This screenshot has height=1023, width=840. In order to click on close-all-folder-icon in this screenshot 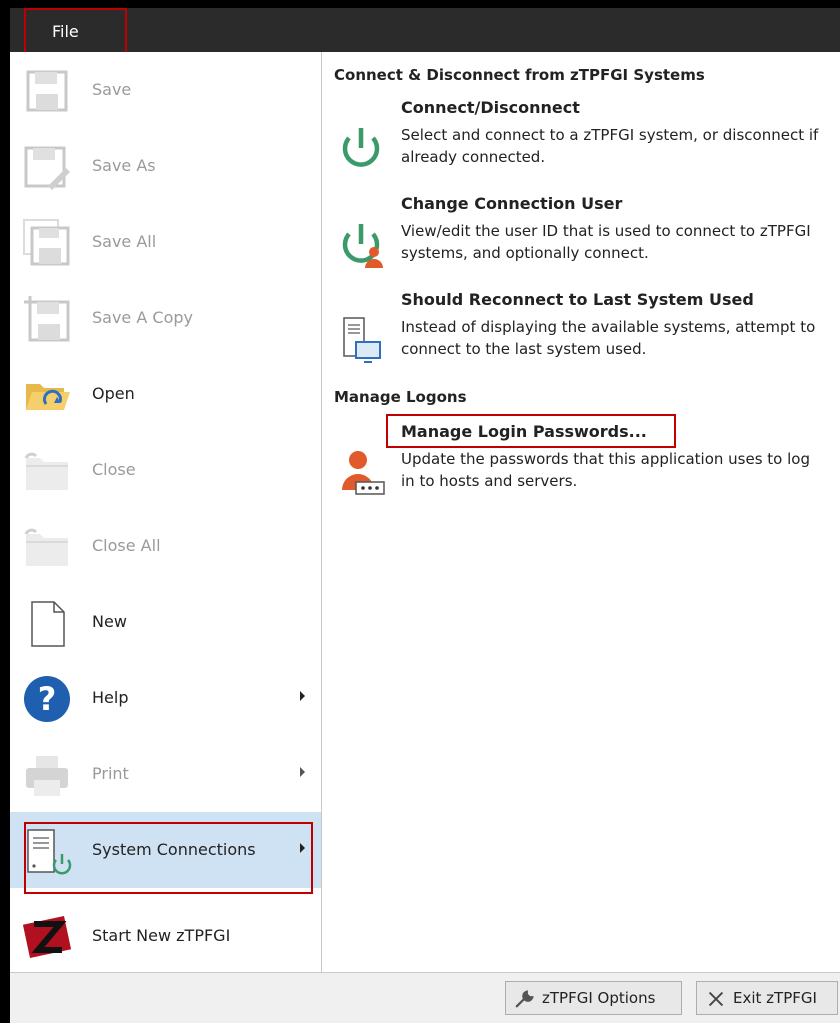, I will do `click(46, 547)`.